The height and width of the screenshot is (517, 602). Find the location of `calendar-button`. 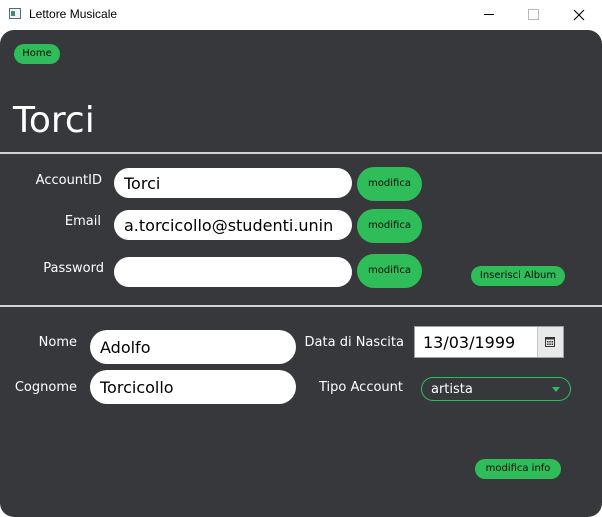

calendar-button is located at coordinates (550, 342).